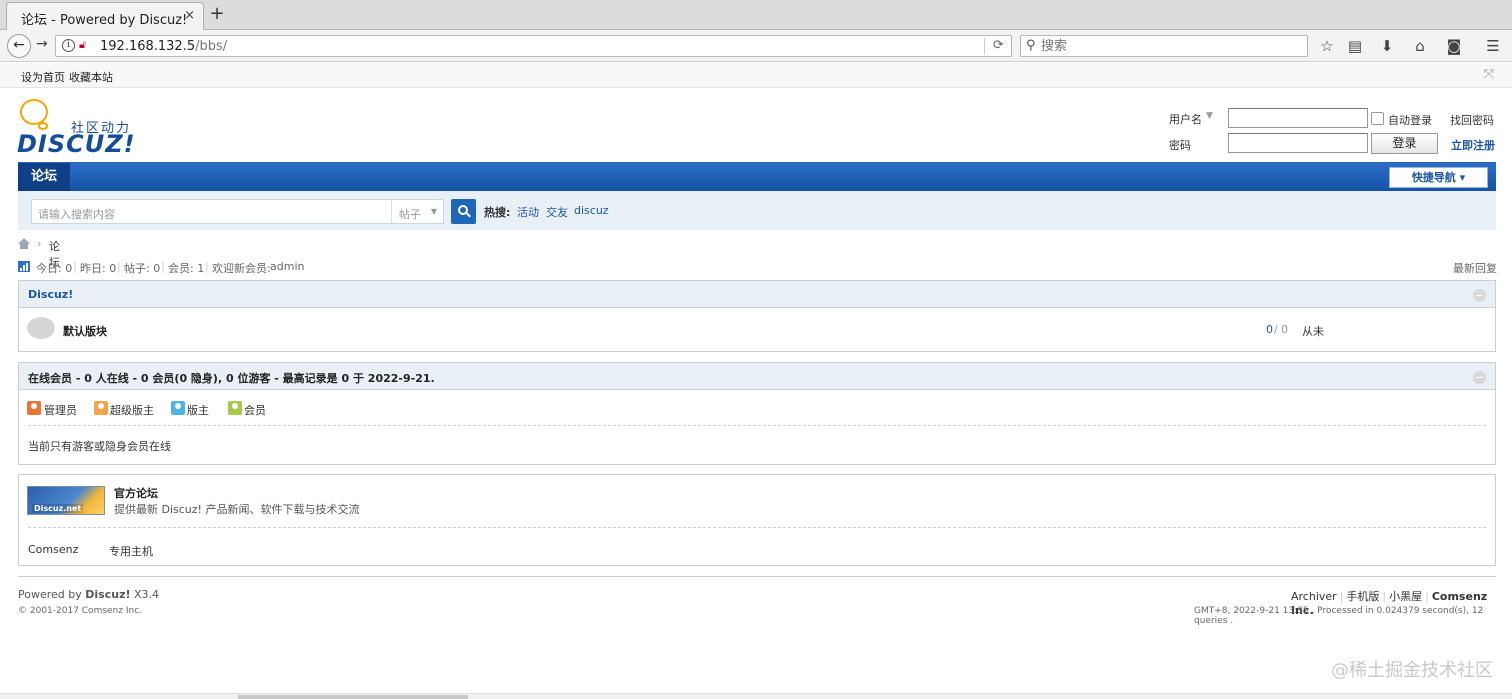 This screenshot has width=1512, height=699. Describe the element at coordinates (24, 246) in the screenshot. I see `home-icon-body` at that location.